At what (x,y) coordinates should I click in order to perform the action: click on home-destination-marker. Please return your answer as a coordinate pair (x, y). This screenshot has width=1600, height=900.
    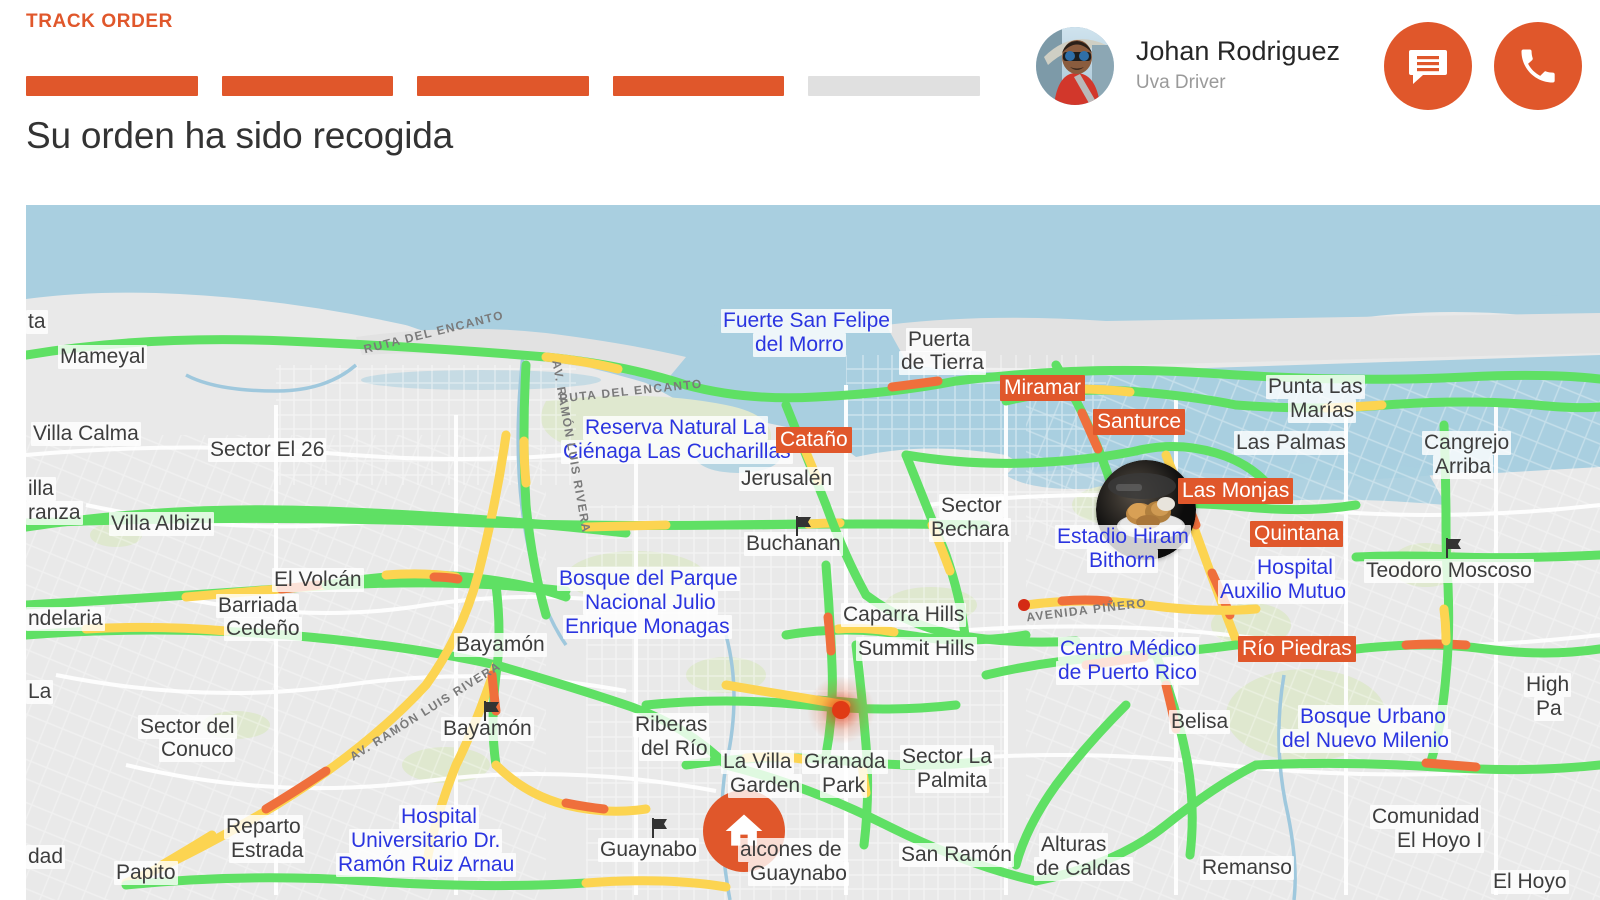
    Looking at the image, I should click on (744, 831).